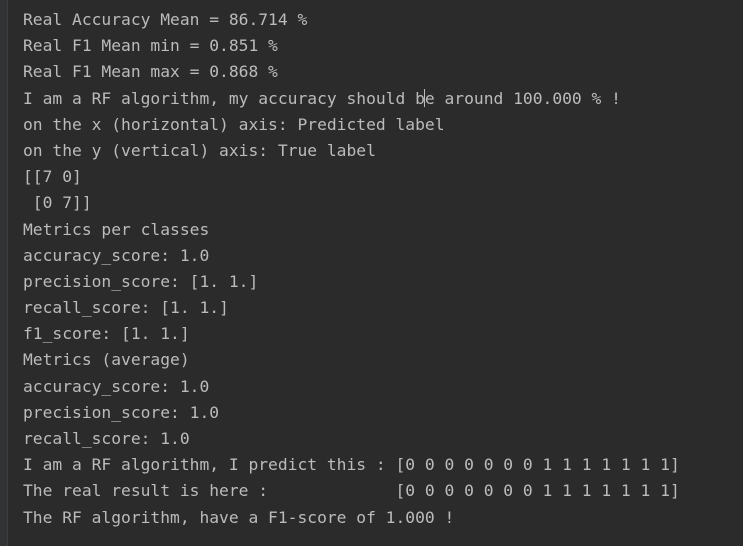 The height and width of the screenshot is (546, 743). I want to click on console-line-metrics-per-class-heading: Metrics per classes, so click(116, 229).